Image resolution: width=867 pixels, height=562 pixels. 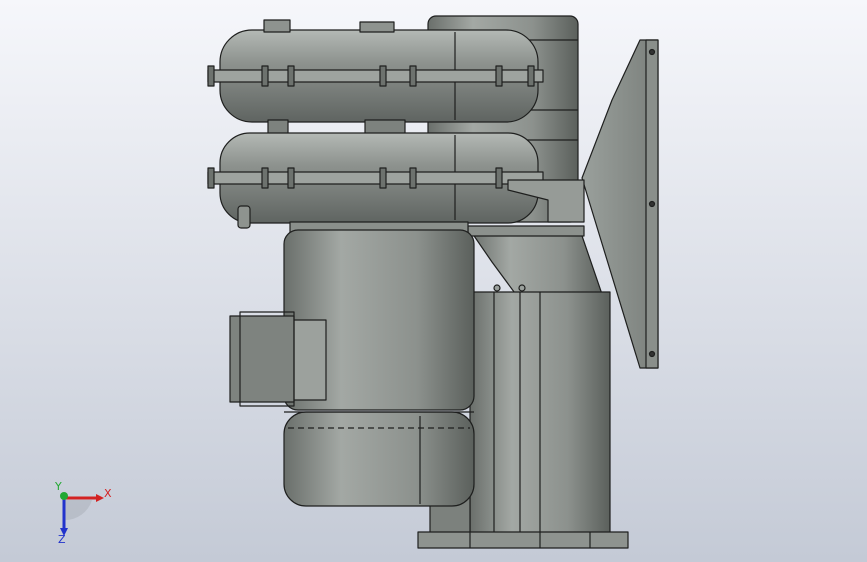 I want to click on y-axis-label: Y, so click(x=58, y=486).